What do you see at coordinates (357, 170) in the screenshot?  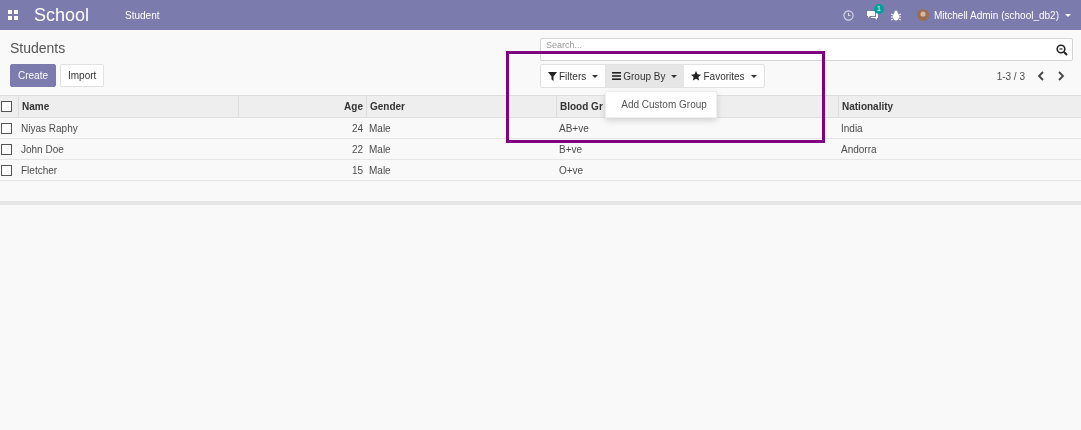 I see `table-cell: 15` at bounding box center [357, 170].